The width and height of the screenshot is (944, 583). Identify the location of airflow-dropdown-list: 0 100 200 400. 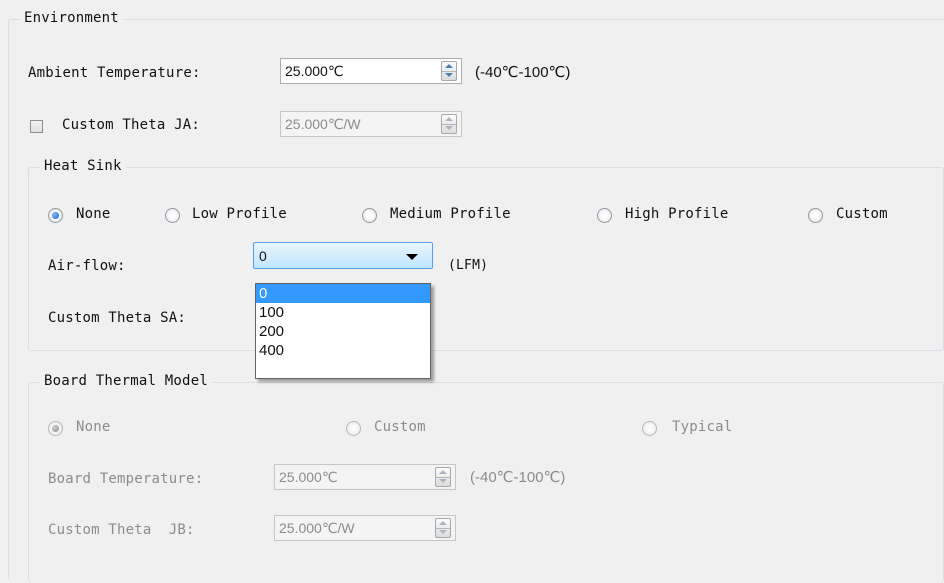
(343, 331).